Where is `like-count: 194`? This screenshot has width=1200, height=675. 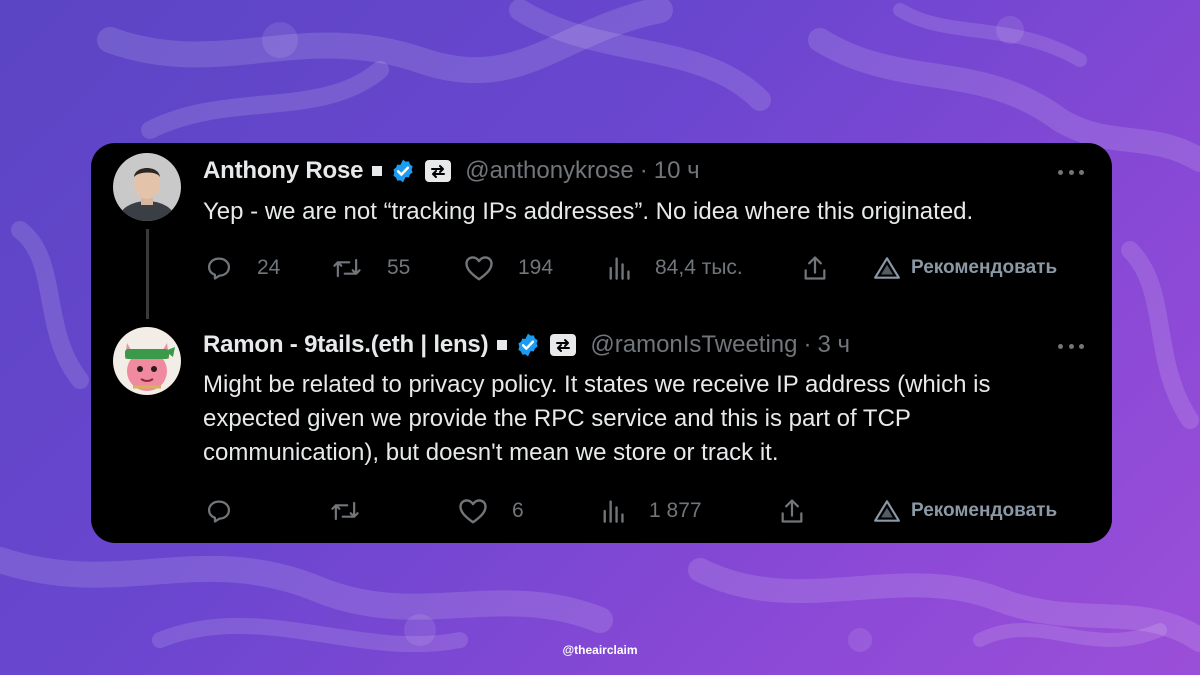
like-count: 194 is located at coordinates (536, 267).